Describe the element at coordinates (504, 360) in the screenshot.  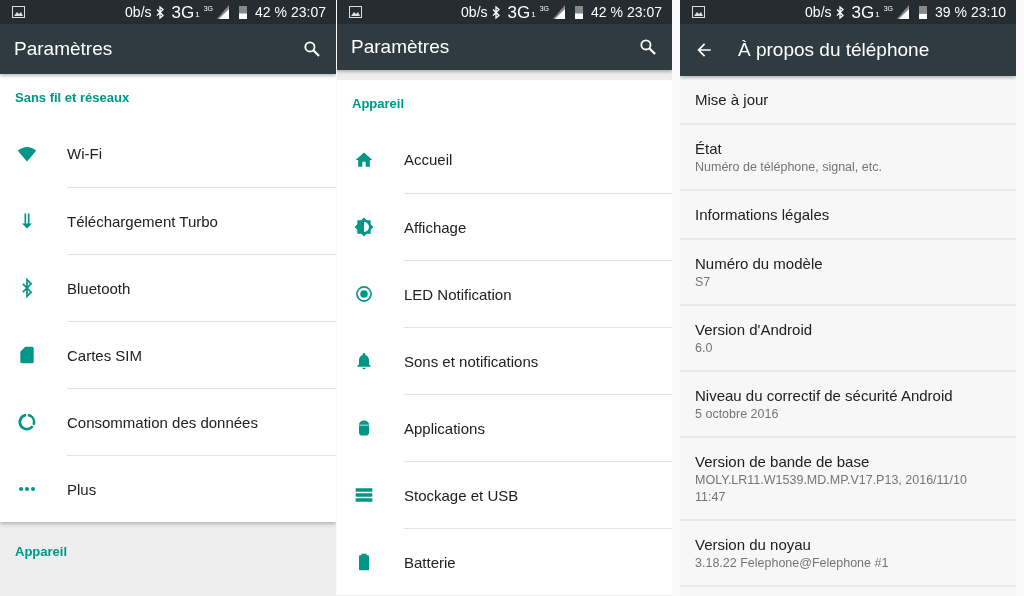
I see `settings-item: Sons et notifications` at that location.